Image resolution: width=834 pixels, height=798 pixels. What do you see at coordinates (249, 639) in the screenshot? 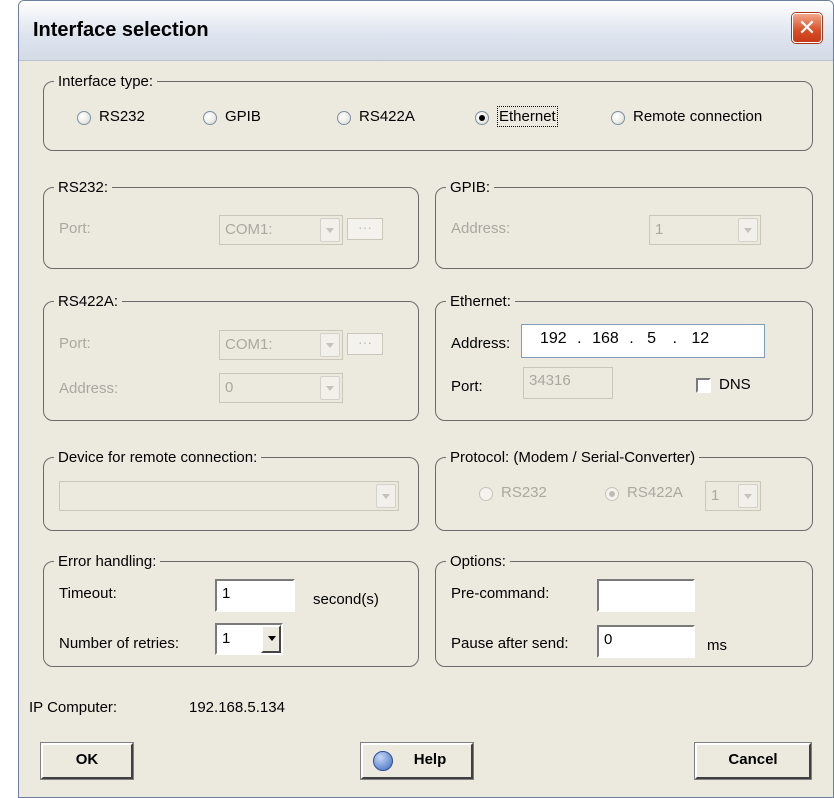
I see `retries-combo: 1` at bounding box center [249, 639].